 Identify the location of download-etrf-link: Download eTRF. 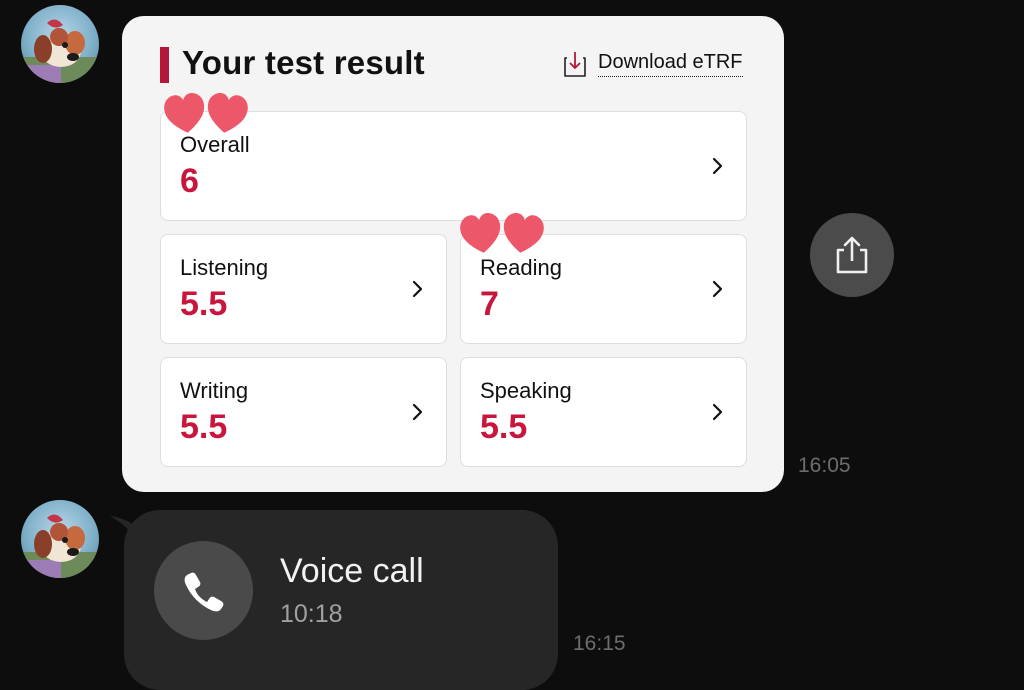
(652, 64).